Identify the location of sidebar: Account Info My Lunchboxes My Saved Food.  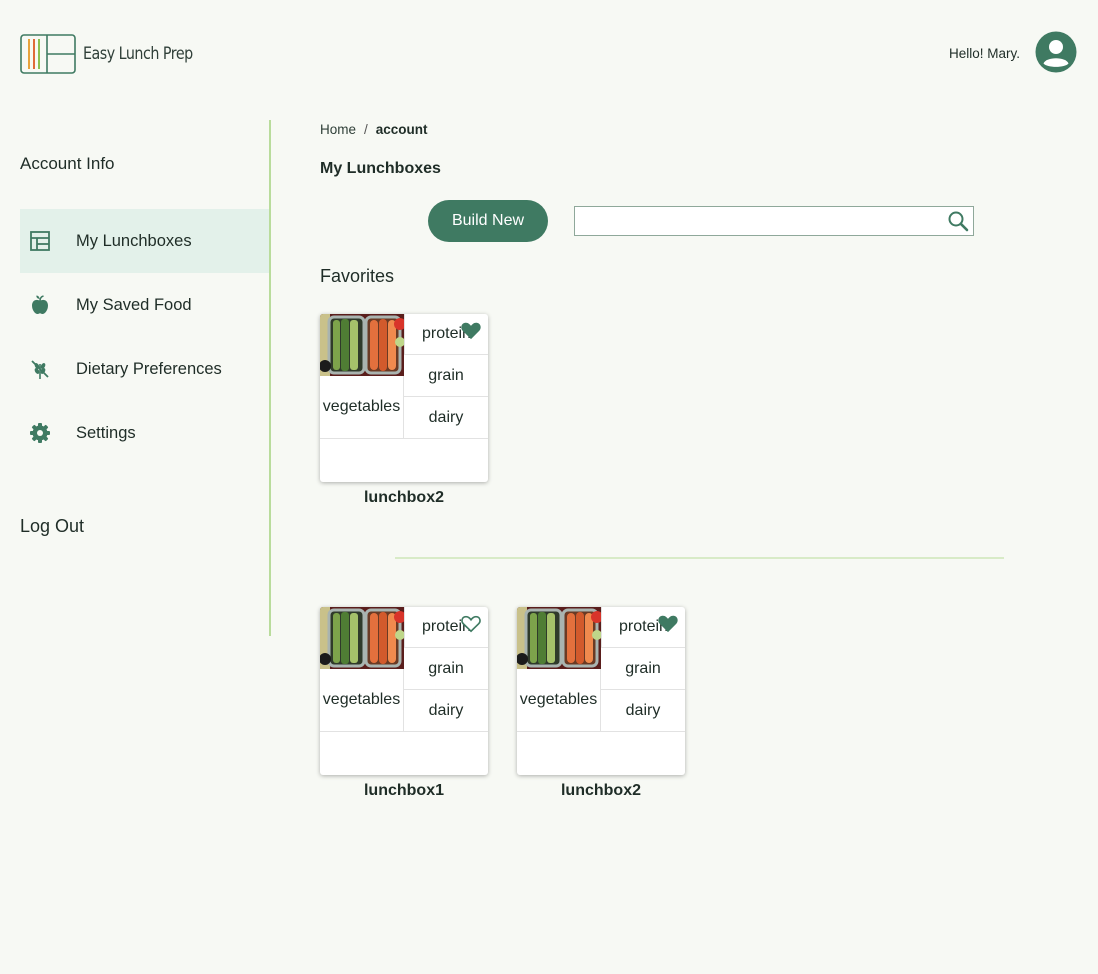
(135, 378).